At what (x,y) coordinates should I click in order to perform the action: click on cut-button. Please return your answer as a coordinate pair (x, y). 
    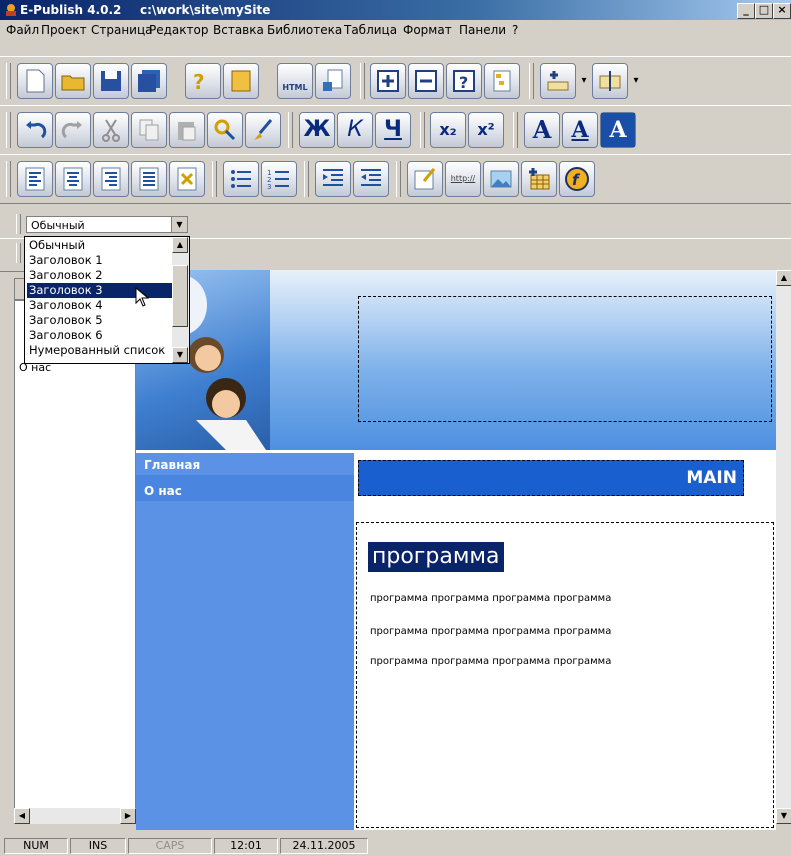
    Looking at the image, I should click on (111, 130).